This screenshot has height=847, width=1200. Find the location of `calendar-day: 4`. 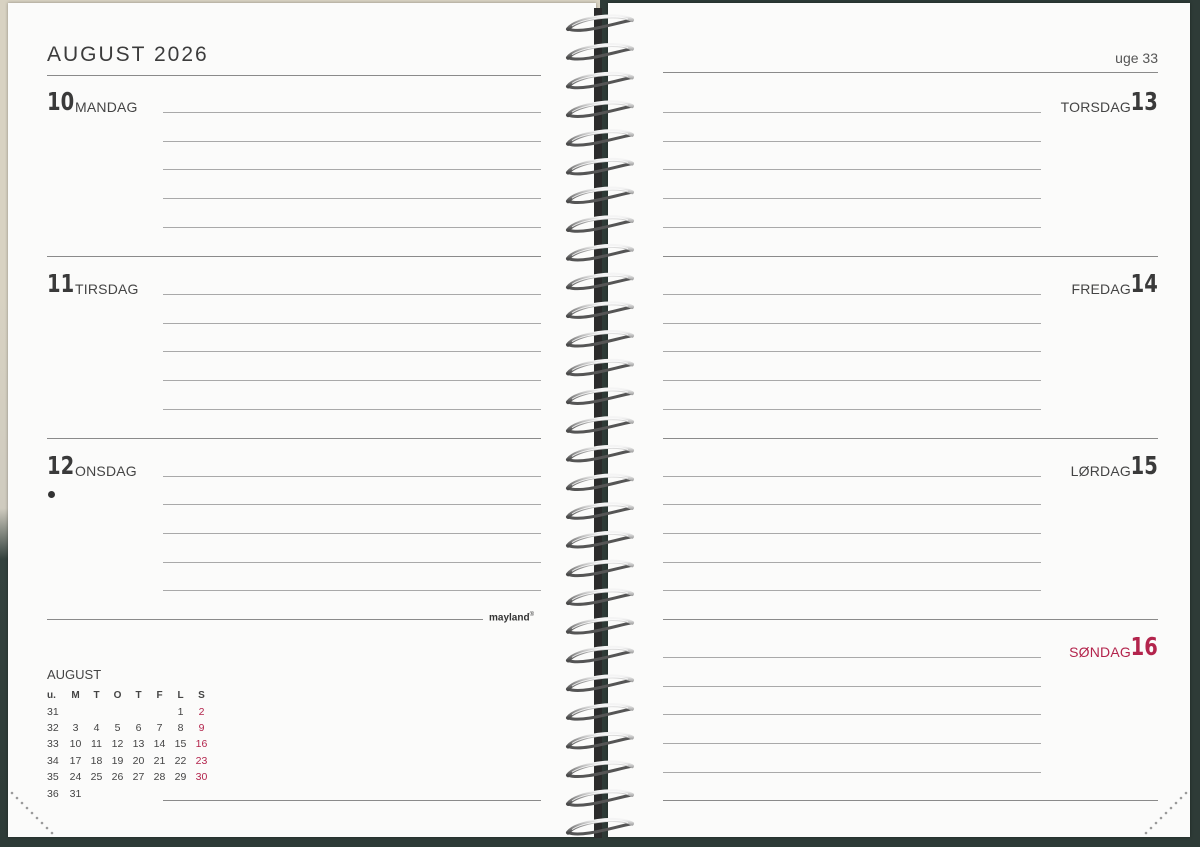

calendar-day: 4 is located at coordinates (96, 727).